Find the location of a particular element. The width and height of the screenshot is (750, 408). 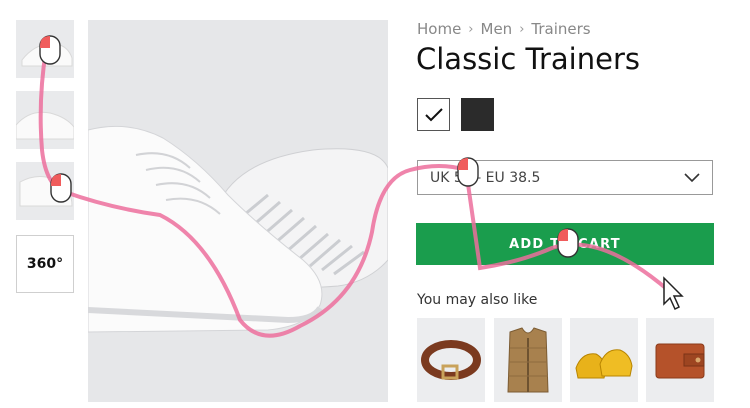

size-select-value: UK 5 — EU 38.5 is located at coordinates (485, 177).